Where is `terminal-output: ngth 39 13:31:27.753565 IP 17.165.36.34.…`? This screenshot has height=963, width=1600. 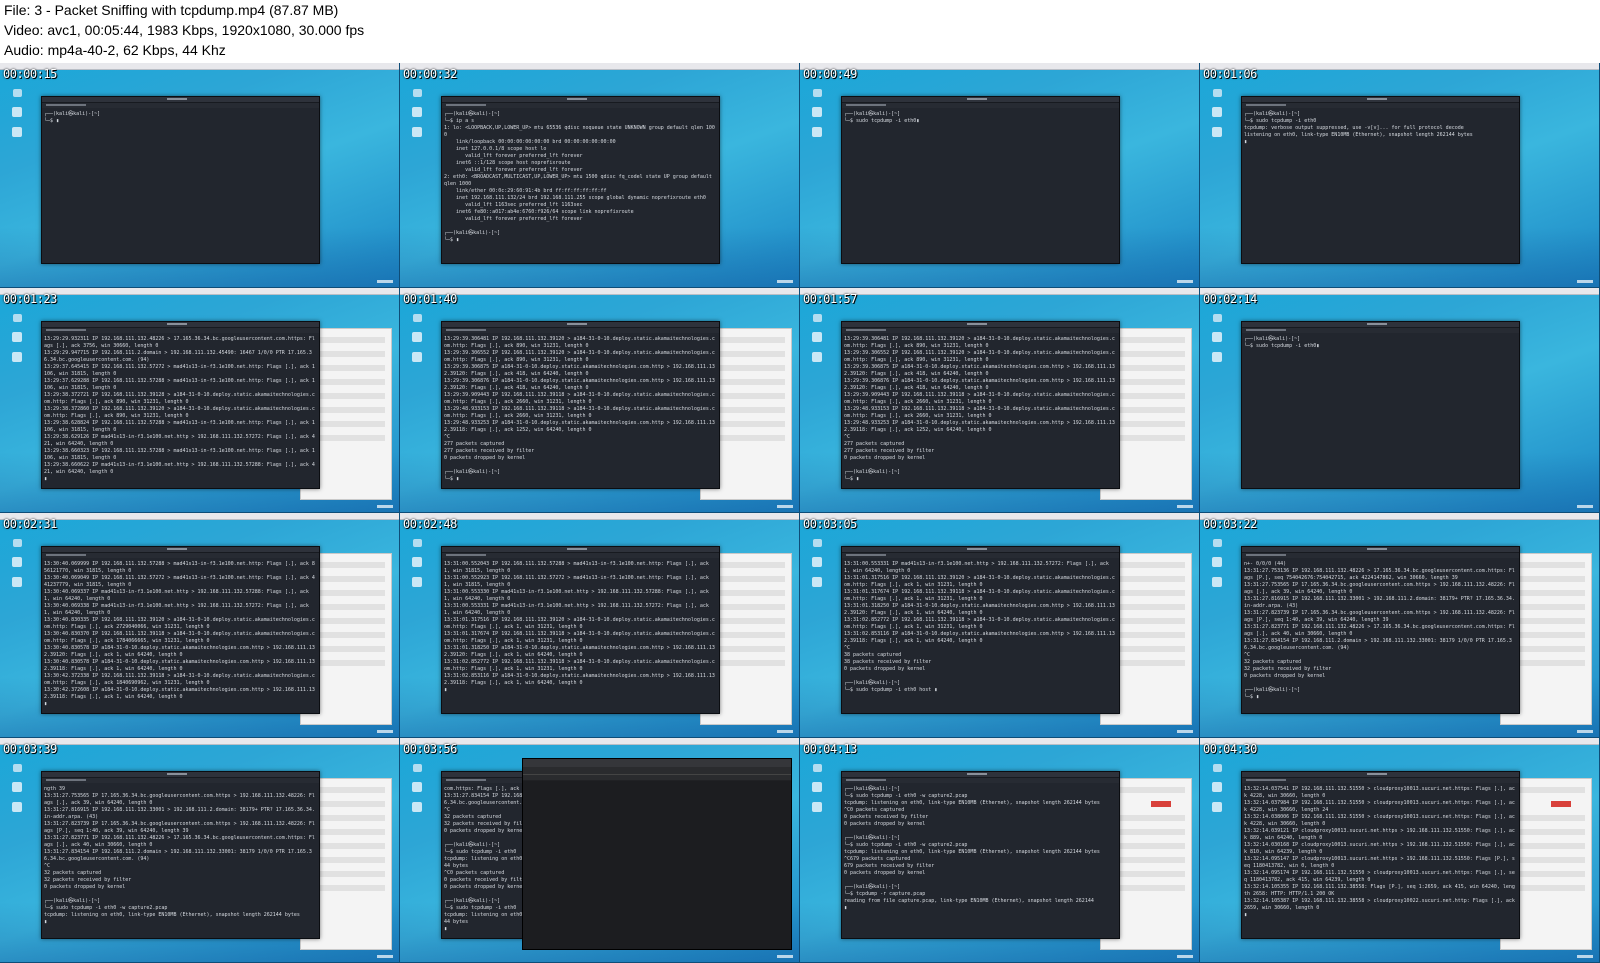 terminal-output: ngth 39 13:31:27.753565 IP 17.165.36.34.… is located at coordinates (180, 854).